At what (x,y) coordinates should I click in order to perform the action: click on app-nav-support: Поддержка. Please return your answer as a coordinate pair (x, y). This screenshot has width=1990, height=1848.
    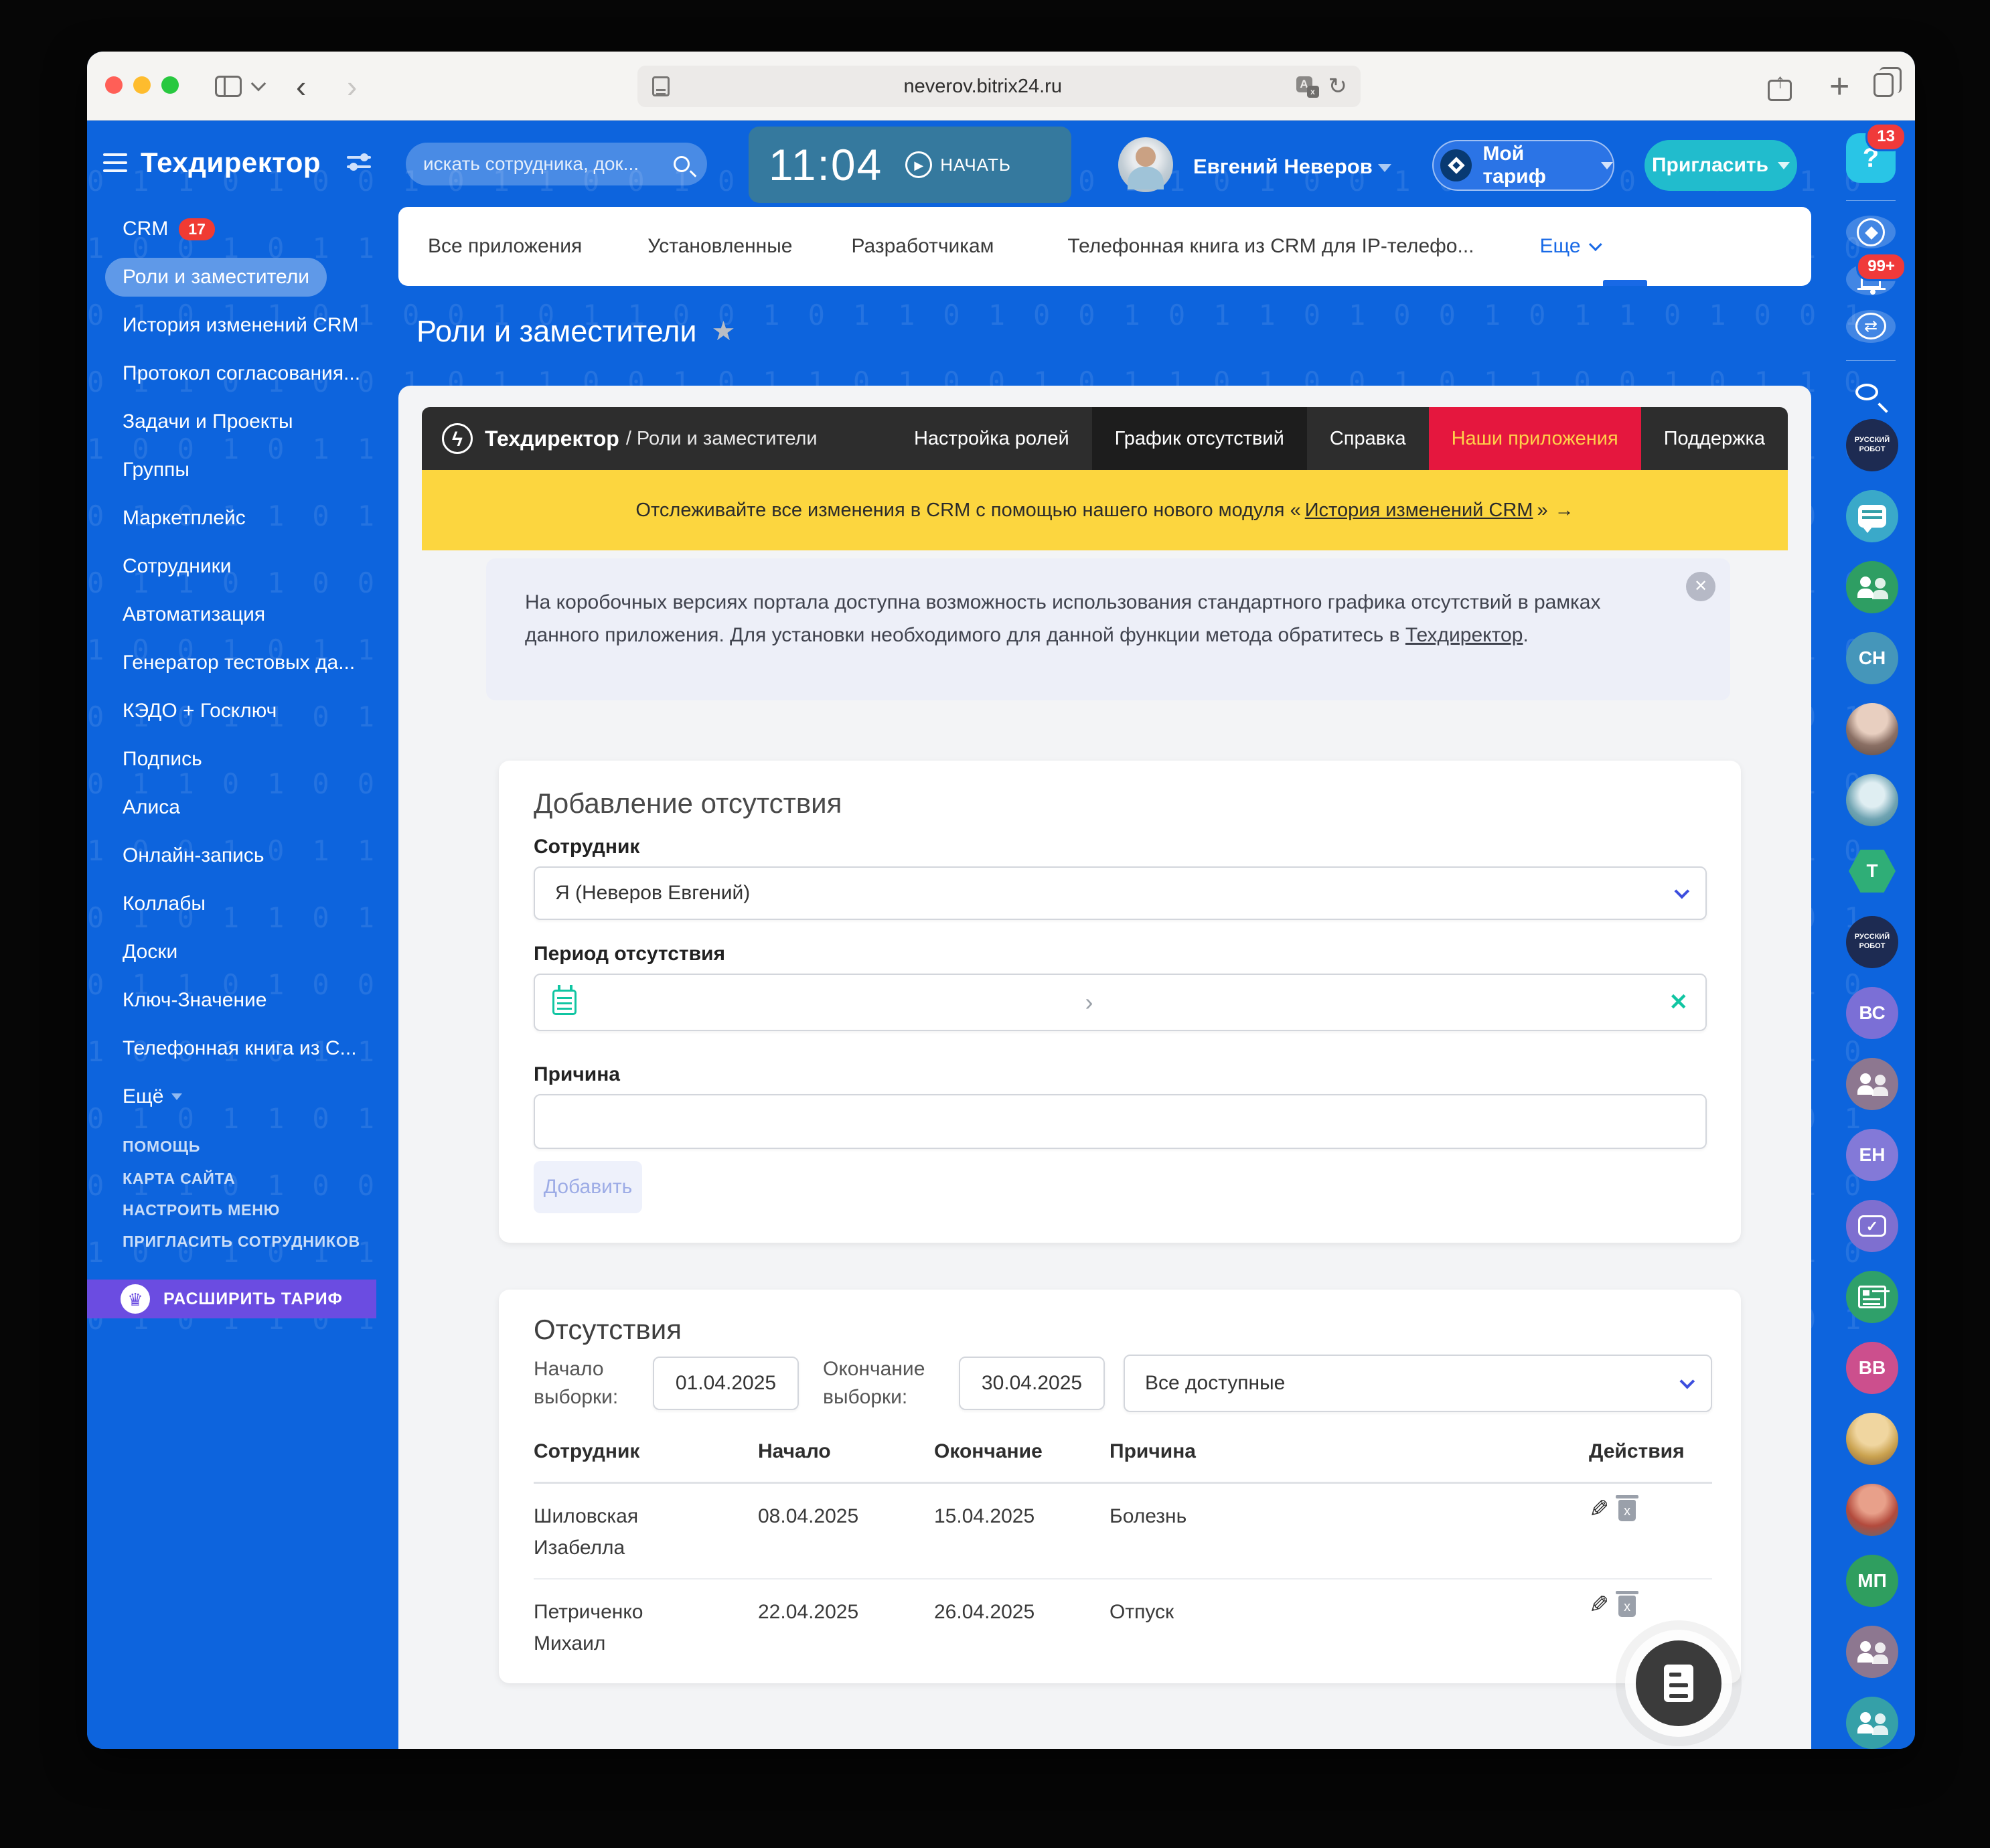
    Looking at the image, I should click on (1714, 438).